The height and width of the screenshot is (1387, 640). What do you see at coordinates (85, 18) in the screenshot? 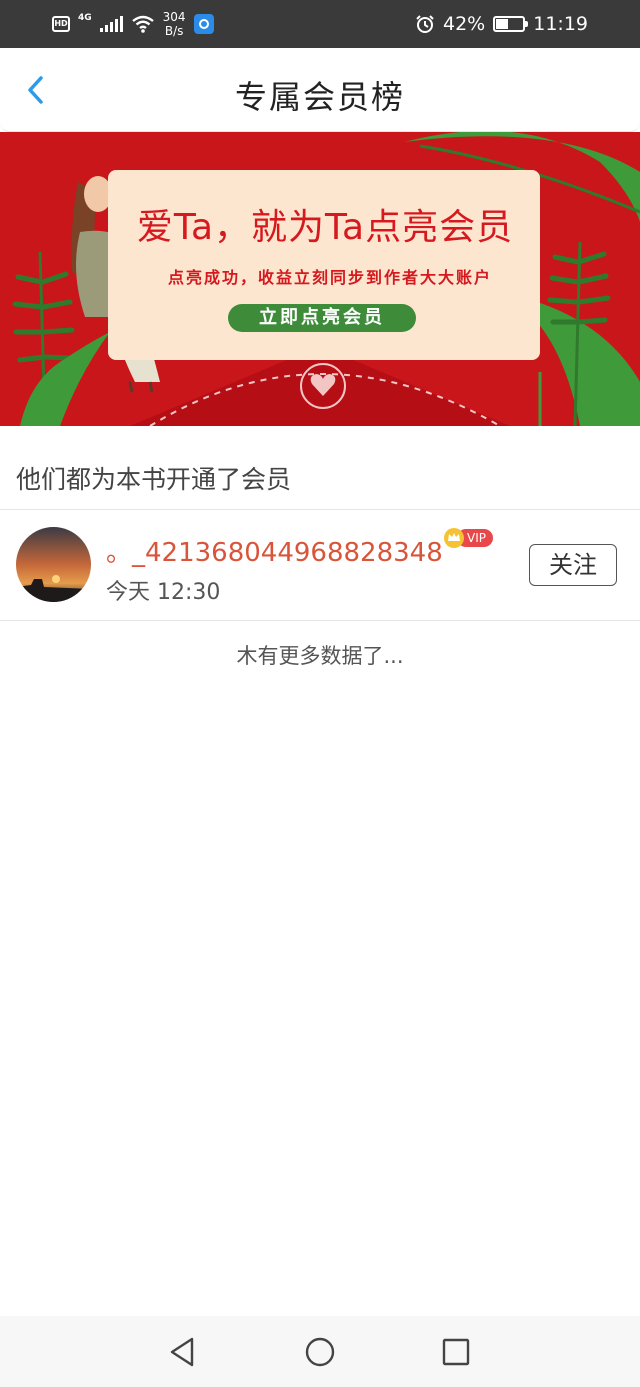
I see `network-type: 4G` at bounding box center [85, 18].